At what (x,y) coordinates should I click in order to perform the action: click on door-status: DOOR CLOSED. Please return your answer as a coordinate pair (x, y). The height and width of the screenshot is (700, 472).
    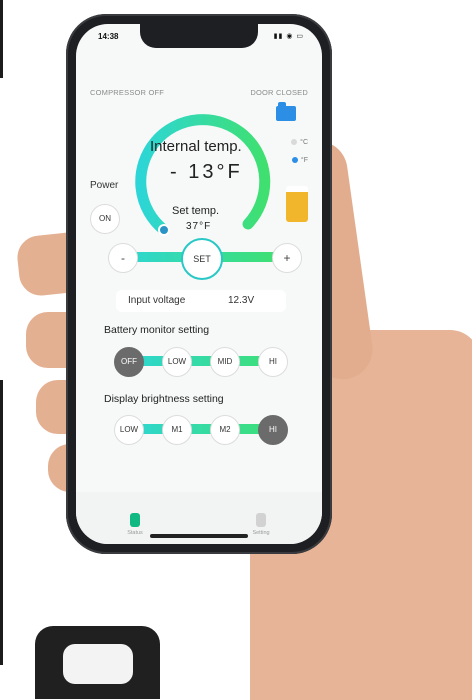
    Looking at the image, I should click on (279, 92).